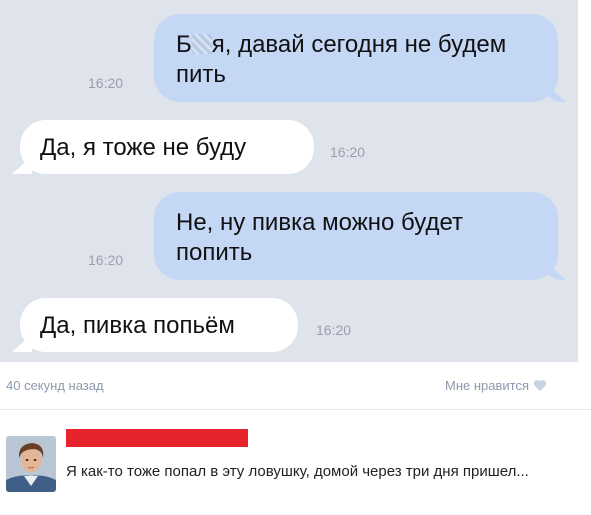  I want to click on avatar, so click(31, 464).